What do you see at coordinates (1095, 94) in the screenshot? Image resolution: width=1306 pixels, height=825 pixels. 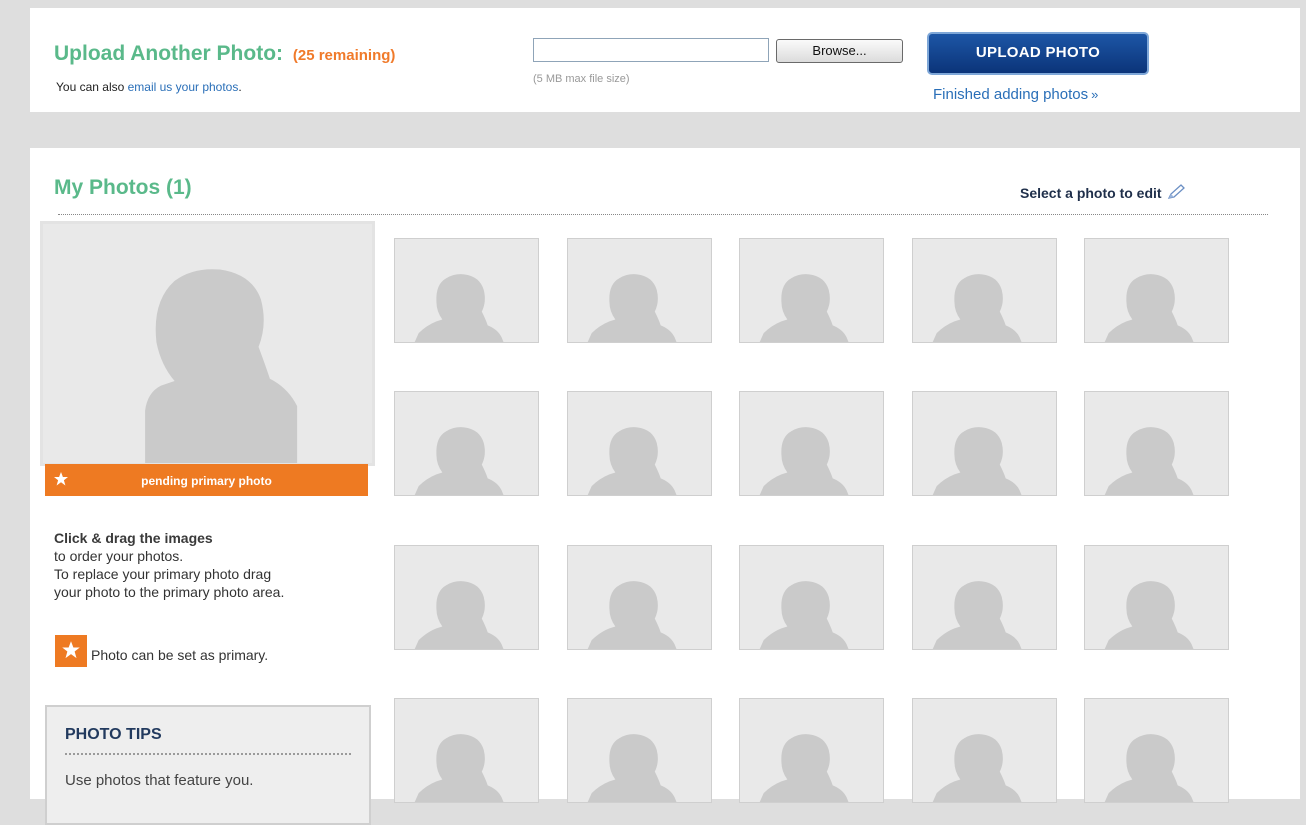 I see `double-chevron-right-icon: »` at bounding box center [1095, 94].